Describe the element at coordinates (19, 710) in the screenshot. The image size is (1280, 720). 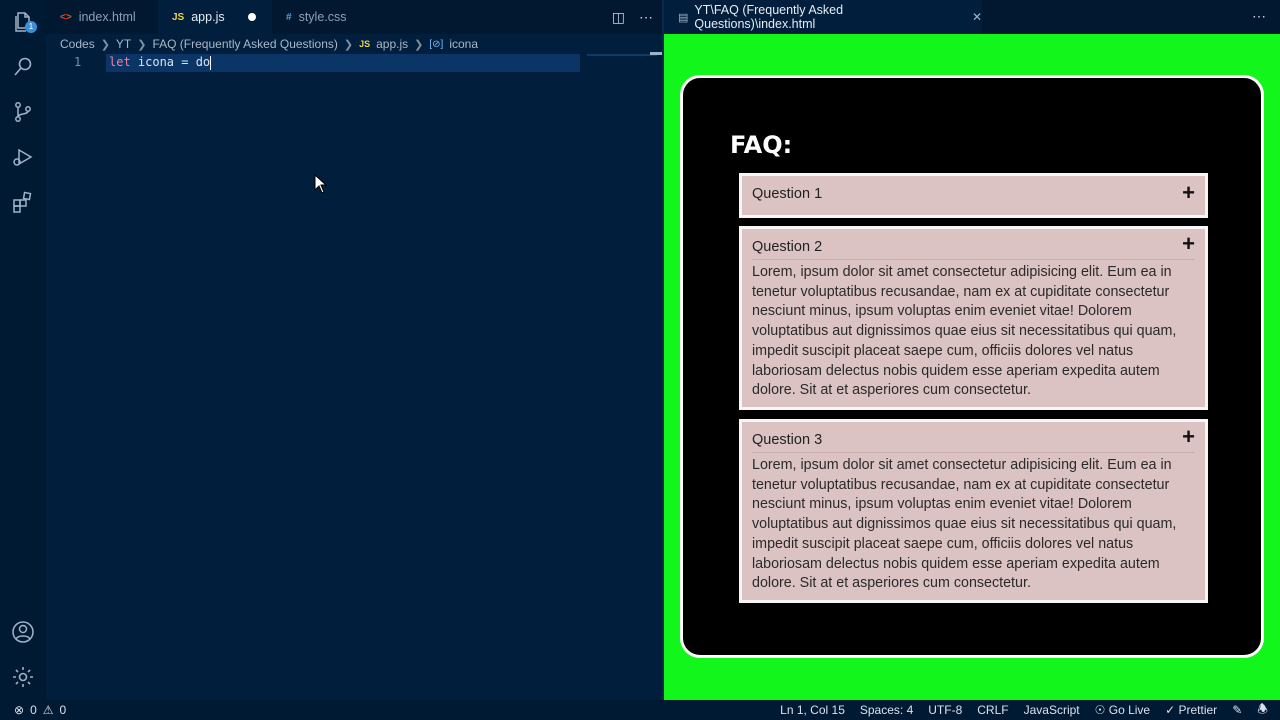
I see `error-icon: ⊗` at that location.